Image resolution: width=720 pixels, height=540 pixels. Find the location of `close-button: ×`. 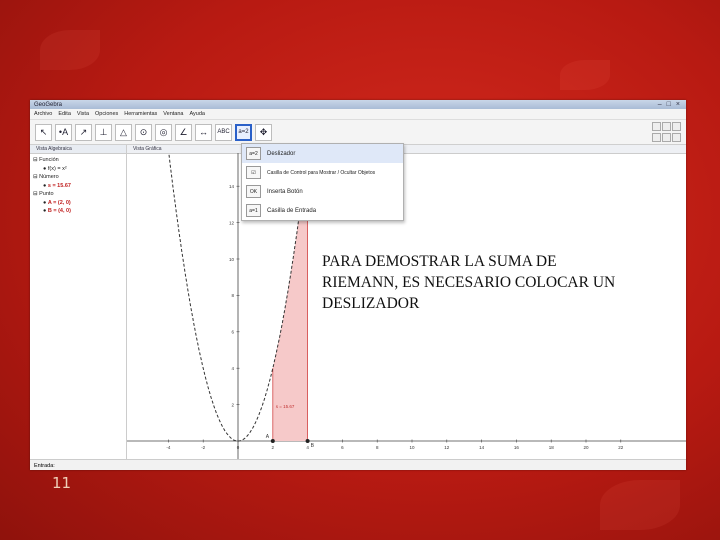

close-button: × is located at coordinates (678, 104).